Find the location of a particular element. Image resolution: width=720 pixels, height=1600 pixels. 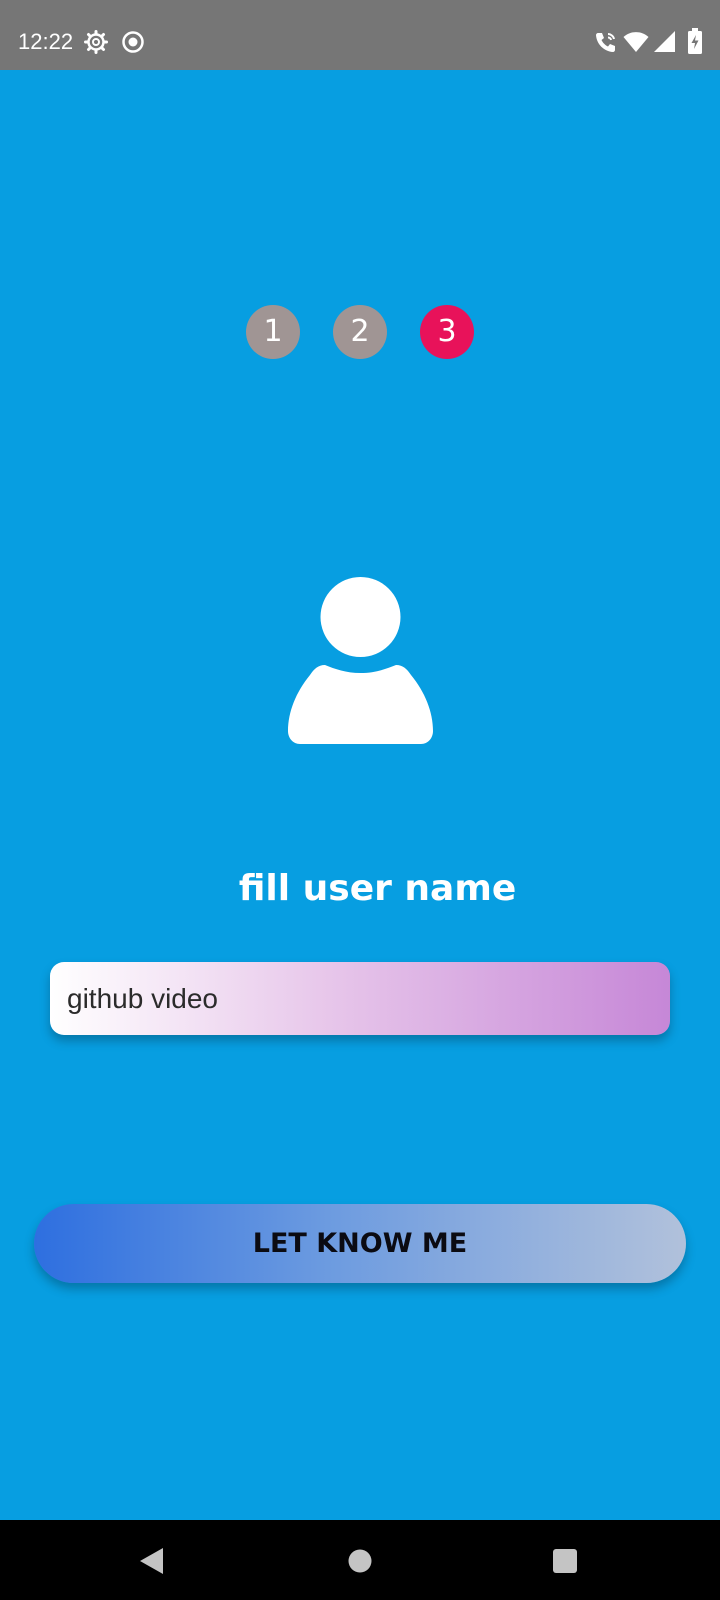

status-bar: 12:22 is located at coordinates (360, 35).